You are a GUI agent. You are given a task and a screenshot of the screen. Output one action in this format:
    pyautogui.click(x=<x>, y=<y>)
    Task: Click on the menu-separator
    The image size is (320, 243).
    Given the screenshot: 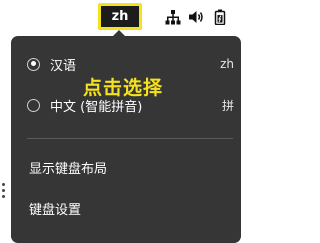 What is the action you would take?
    pyautogui.click(x=130, y=138)
    